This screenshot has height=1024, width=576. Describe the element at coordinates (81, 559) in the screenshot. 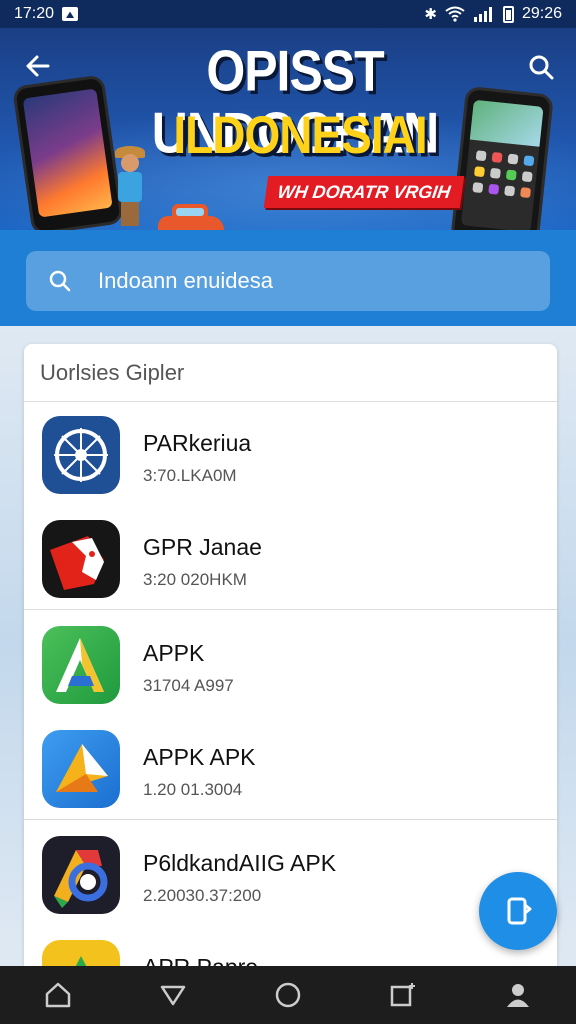

I see `red-shape-icon` at that location.